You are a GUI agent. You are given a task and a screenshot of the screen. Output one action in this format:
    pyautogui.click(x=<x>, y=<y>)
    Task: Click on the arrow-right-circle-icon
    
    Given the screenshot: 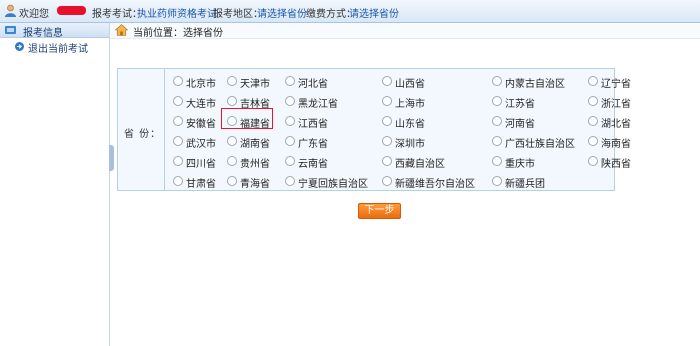 What is the action you would take?
    pyautogui.click(x=19, y=46)
    